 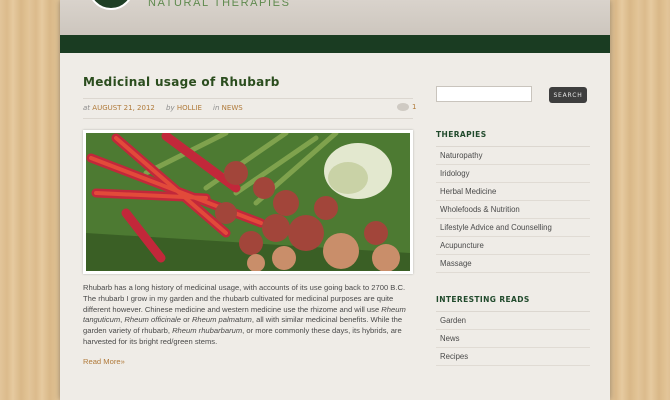 What do you see at coordinates (216, 108) in the screenshot?
I see `meta-in-label: in` at bounding box center [216, 108].